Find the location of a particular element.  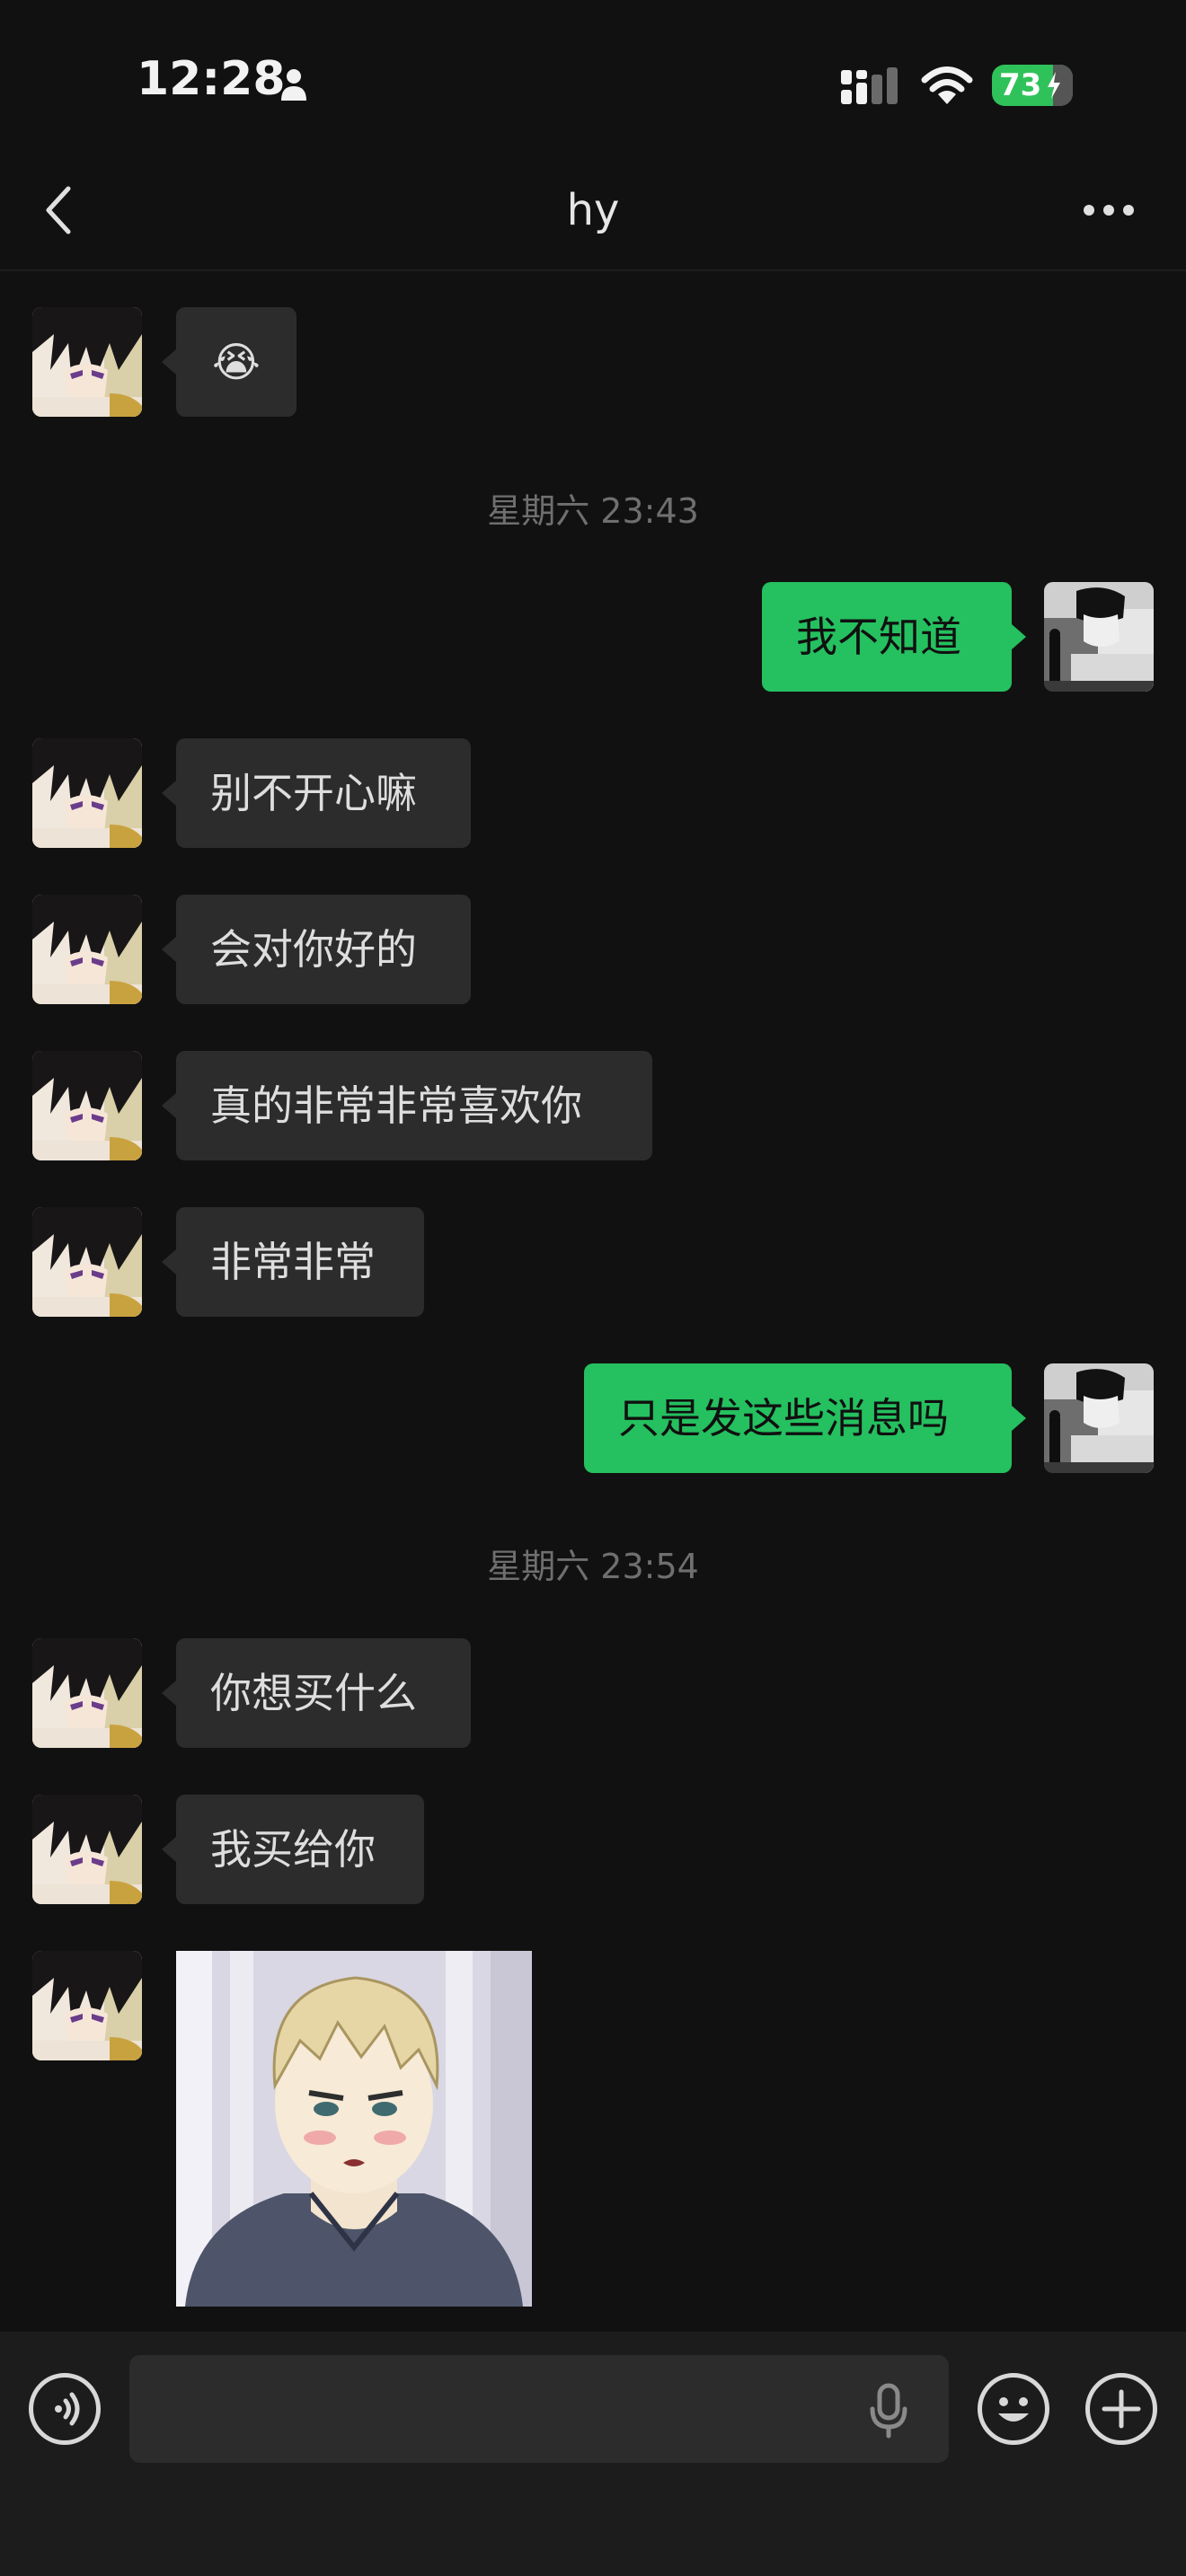

charging-bolt-icon is located at coordinates (1054, 85).